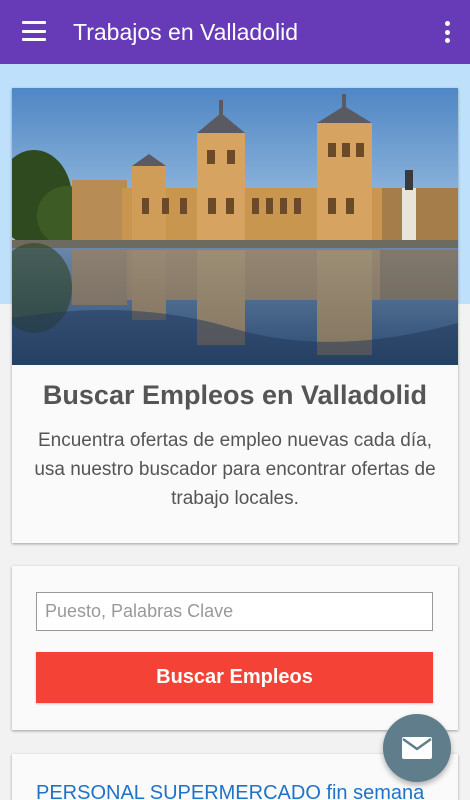 The image size is (470, 800). I want to click on hamburger-menu-icon, so click(34, 31).